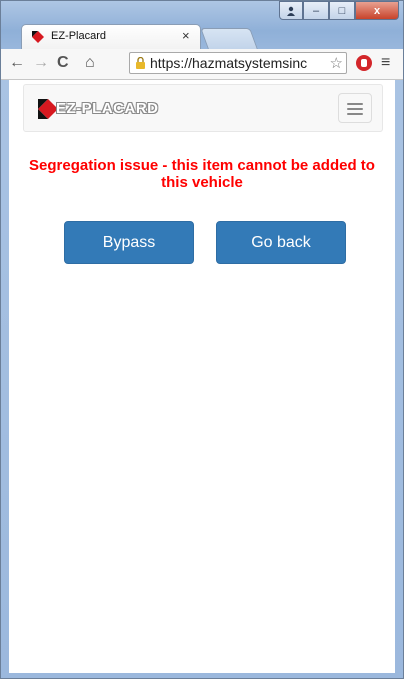 This screenshot has width=404, height=679. What do you see at coordinates (107, 108) in the screenshot?
I see `brand-logo-text: EZ-PLACARD` at bounding box center [107, 108].